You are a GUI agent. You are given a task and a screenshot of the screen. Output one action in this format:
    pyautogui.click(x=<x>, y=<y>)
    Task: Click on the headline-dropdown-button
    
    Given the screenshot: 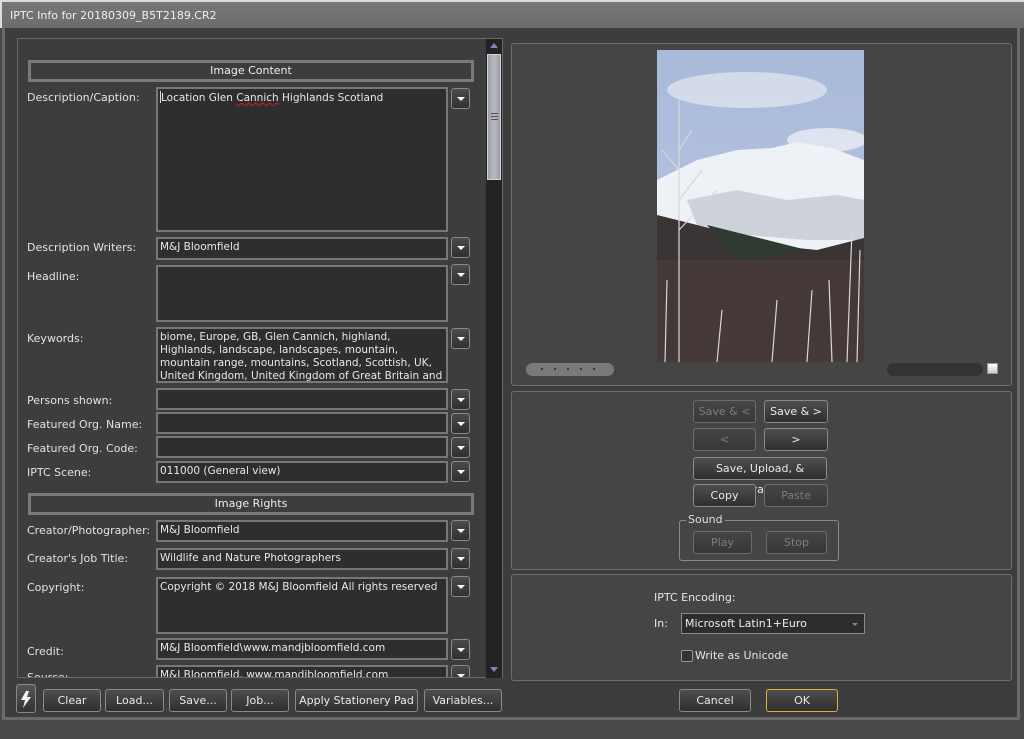 What is the action you would take?
    pyautogui.click(x=460, y=274)
    